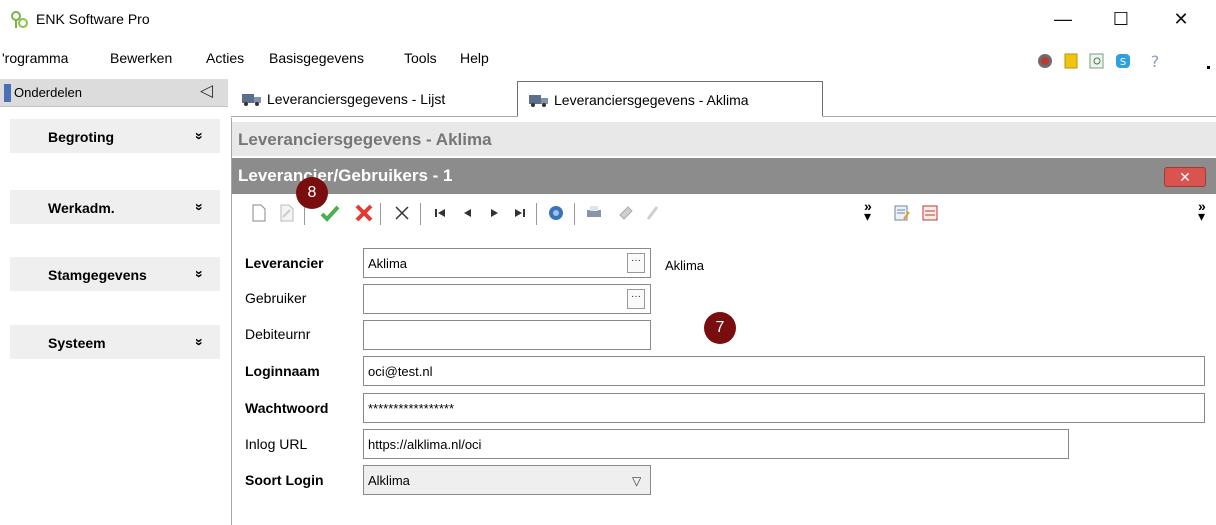 Image resolution: width=1216 pixels, height=525 pixels. What do you see at coordinates (312, 193) in the screenshot?
I see `step-badge-8: 8` at bounding box center [312, 193].